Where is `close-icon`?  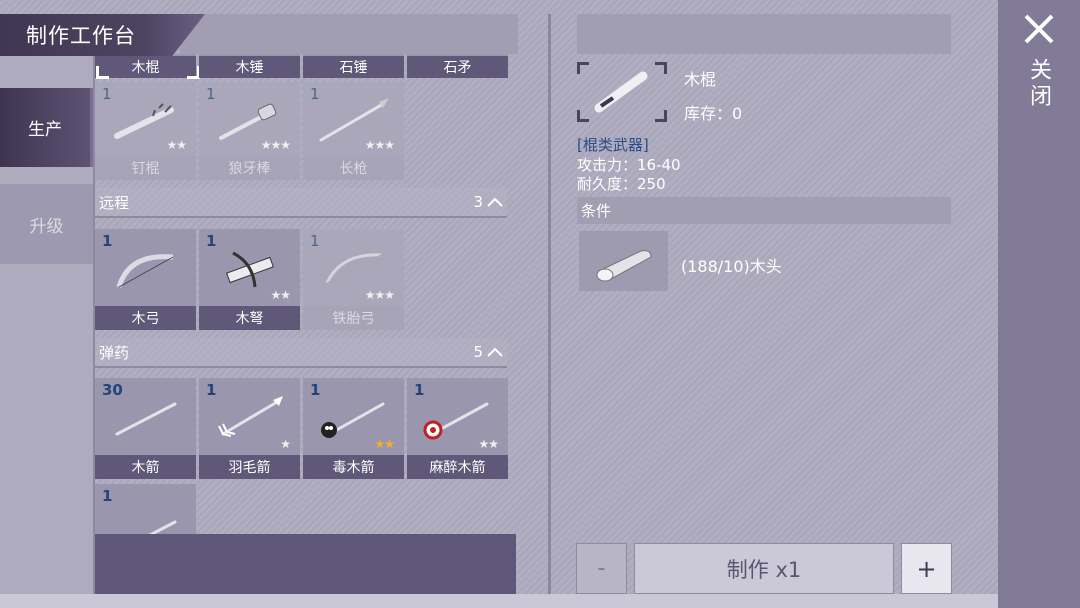 close-icon is located at coordinates (1039, 29).